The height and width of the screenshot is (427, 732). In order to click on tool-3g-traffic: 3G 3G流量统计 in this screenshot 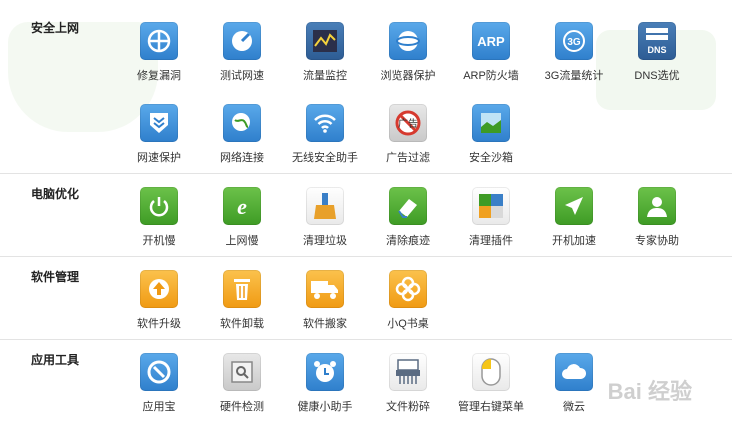, I will do `click(574, 59)`.